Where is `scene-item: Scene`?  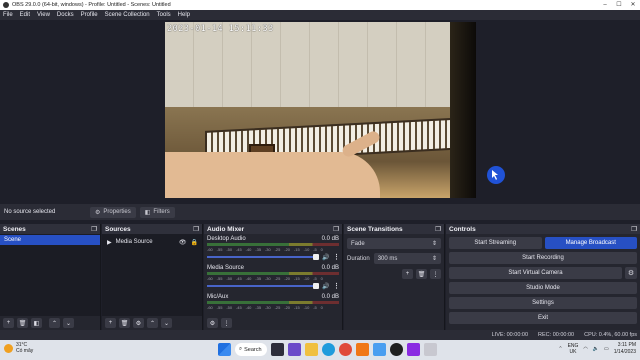
scene-item: Scene is located at coordinates (50, 240).